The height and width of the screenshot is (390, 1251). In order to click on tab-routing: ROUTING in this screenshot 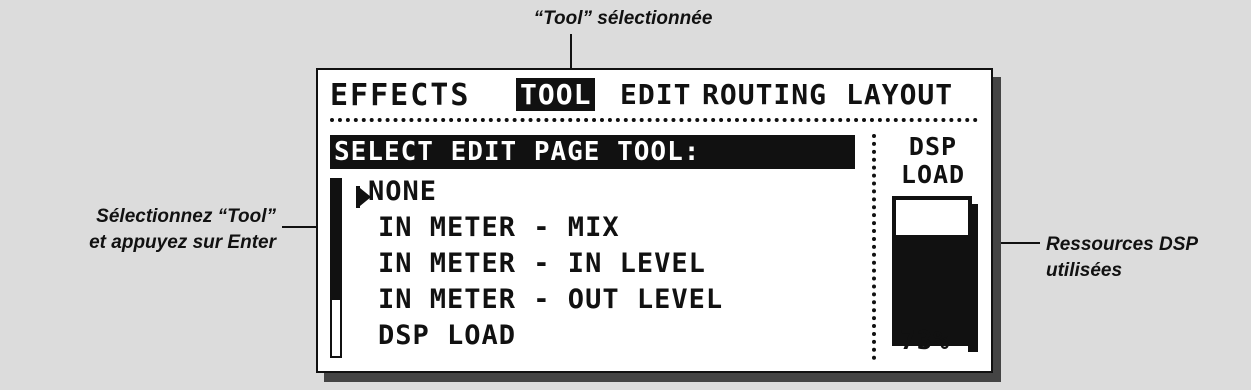, I will do `click(764, 94)`.